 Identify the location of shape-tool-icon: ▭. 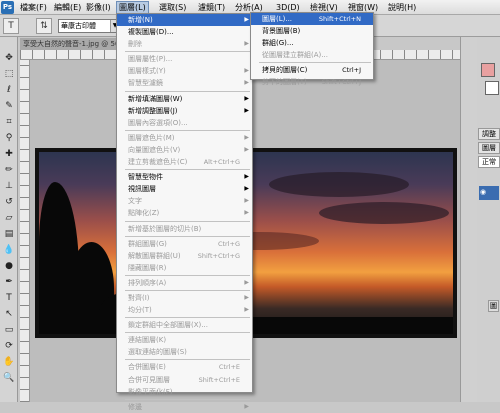
(9, 330).